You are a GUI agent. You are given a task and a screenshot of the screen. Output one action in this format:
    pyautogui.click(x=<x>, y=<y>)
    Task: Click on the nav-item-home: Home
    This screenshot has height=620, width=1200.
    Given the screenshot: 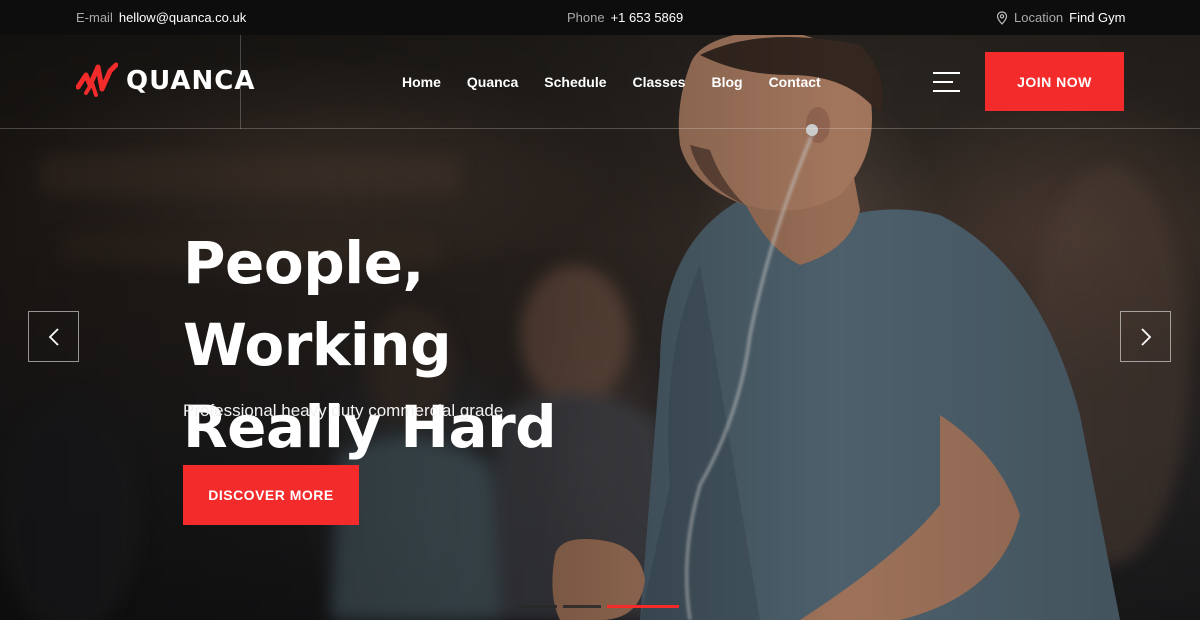 What is the action you would take?
    pyautogui.click(x=421, y=82)
    